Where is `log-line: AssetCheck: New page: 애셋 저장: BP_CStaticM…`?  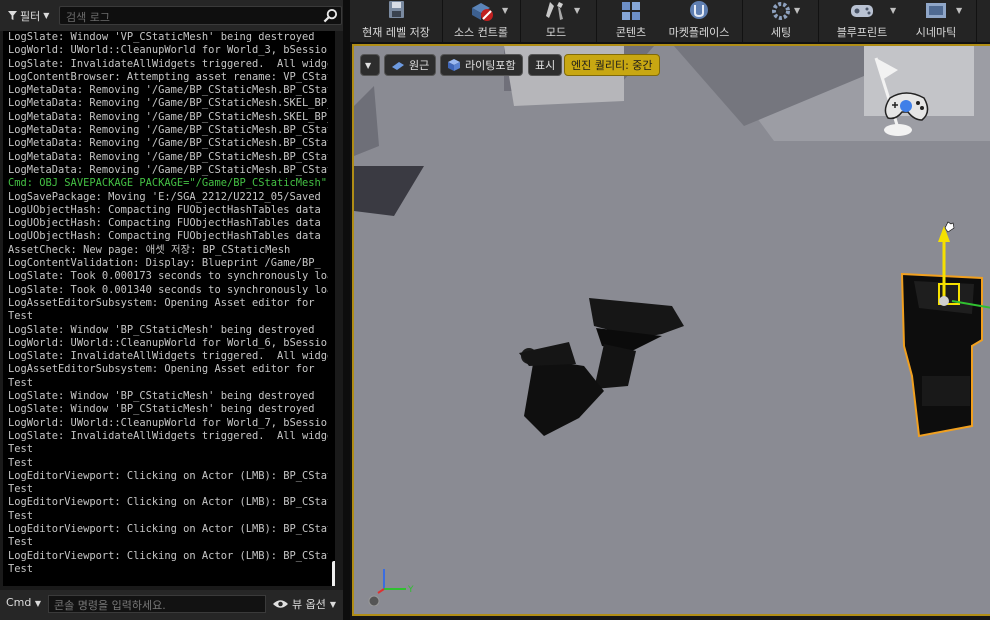
log-line: AssetCheck: New page: 애셋 저장: BP_CStaticM… is located at coordinates (149, 249).